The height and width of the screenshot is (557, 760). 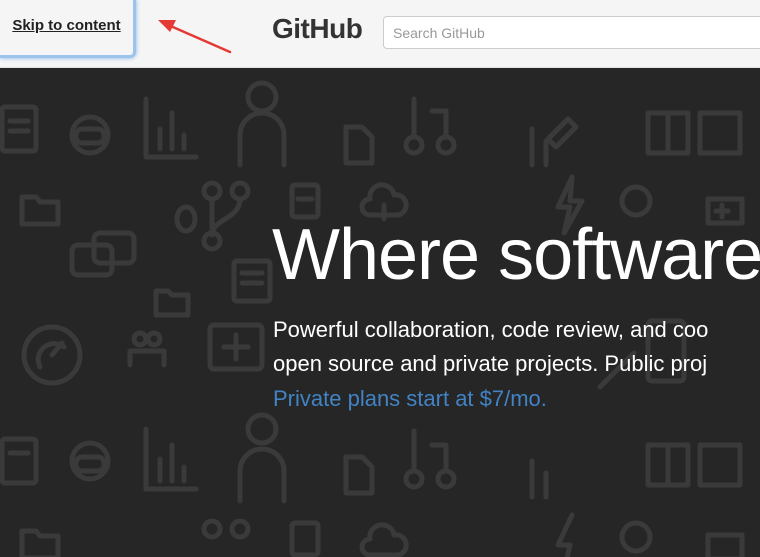 I want to click on hero-title: Where software, so click(x=516, y=255).